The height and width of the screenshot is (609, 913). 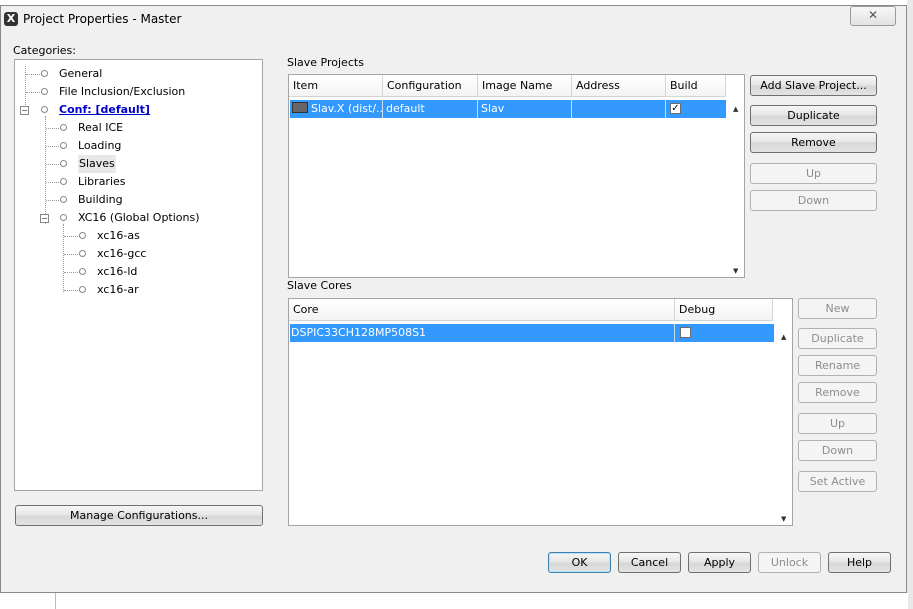 I want to click on help-button: Help, so click(x=859, y=562).